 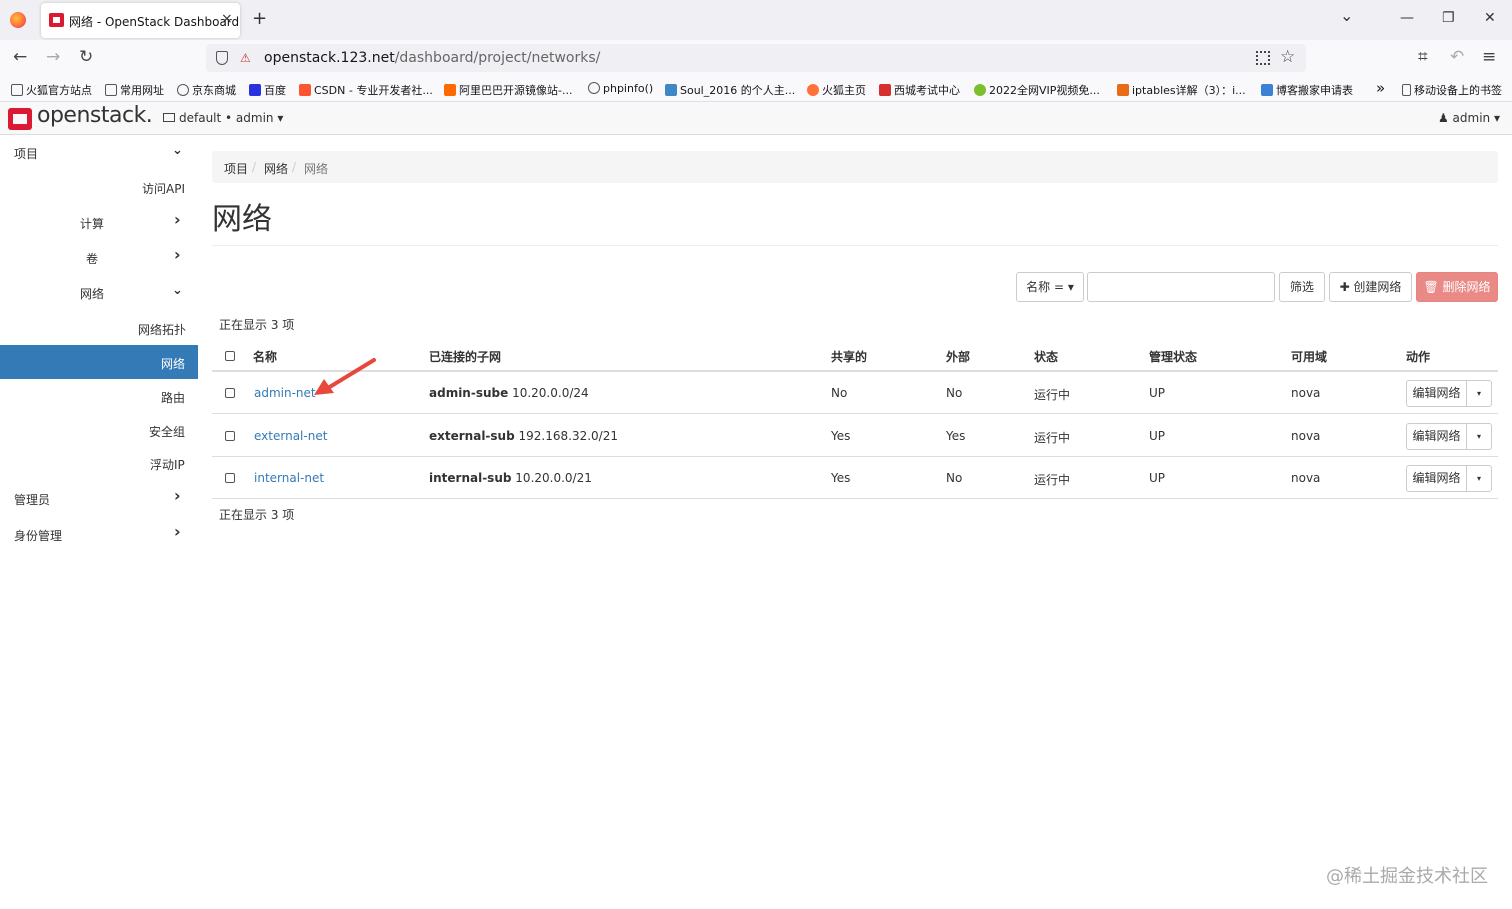 What do you see at coordinates (169, 117) in the screenshot?
I see `project-icon` at bounding box center [169, 117].